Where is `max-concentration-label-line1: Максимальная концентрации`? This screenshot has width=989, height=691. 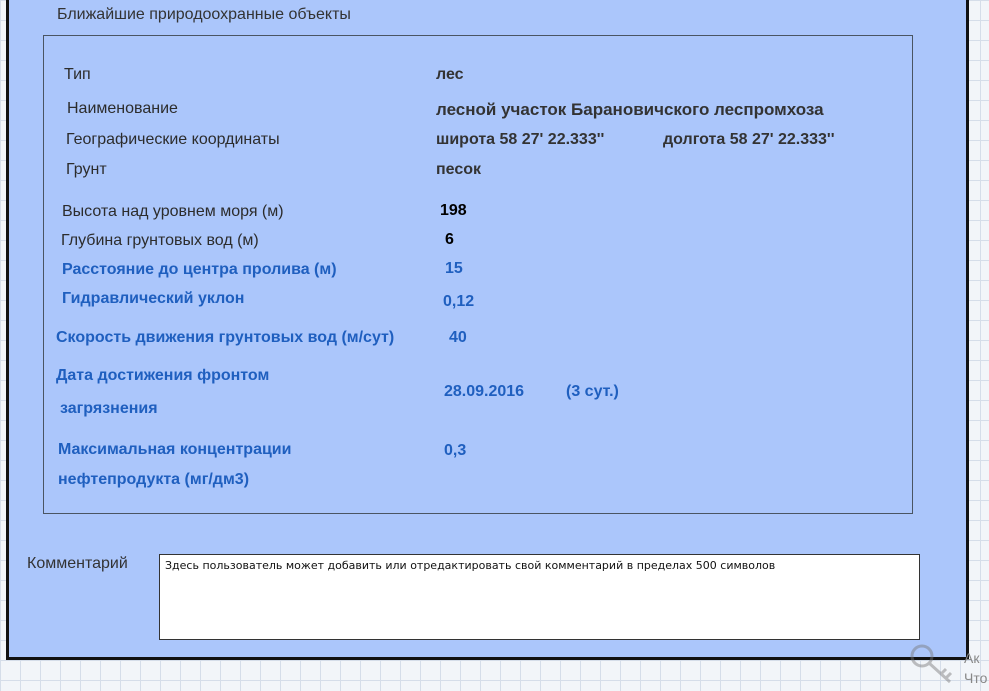
max-concentration-label-line1: Максимальная концентрации is located at coordinates (175, 449).